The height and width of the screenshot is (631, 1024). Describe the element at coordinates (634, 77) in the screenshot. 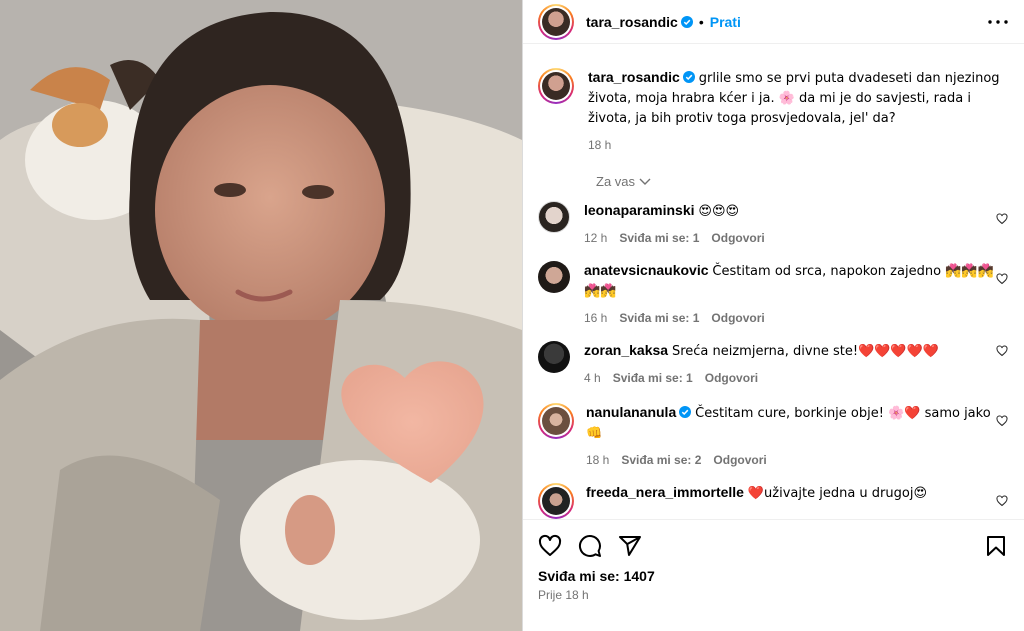

I see `caption-username: tara_rosandic` at that location.